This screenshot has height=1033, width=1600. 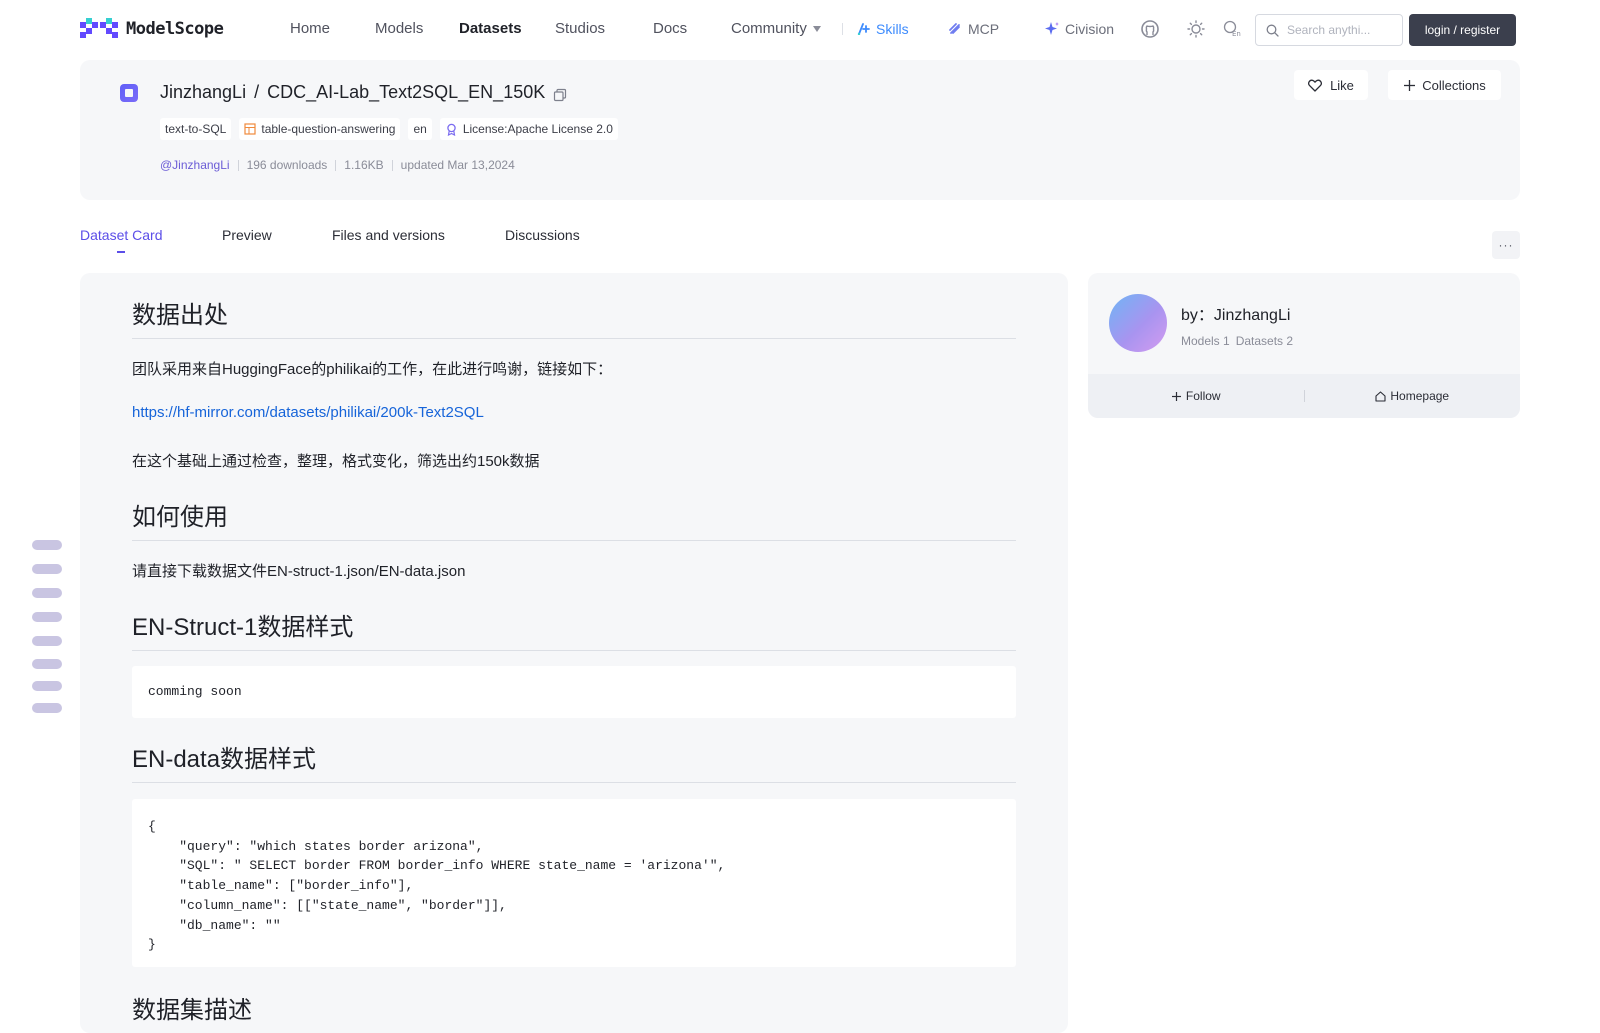 What do you see at coordinates (1203, 396) in the screenshot?
I see `follow-label: Follow` at bounding box center [1203, 396].